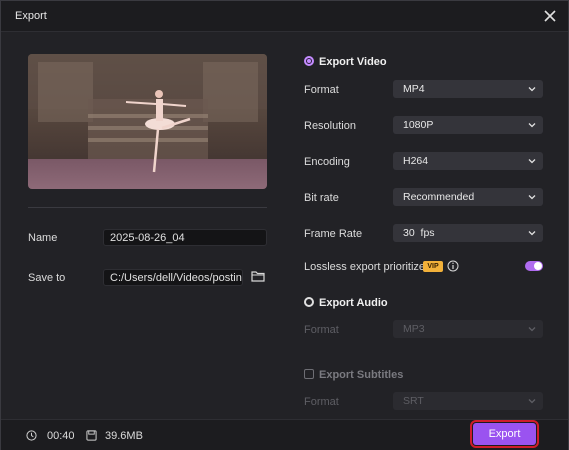  I want to click on left-divider, so click(147, 207).